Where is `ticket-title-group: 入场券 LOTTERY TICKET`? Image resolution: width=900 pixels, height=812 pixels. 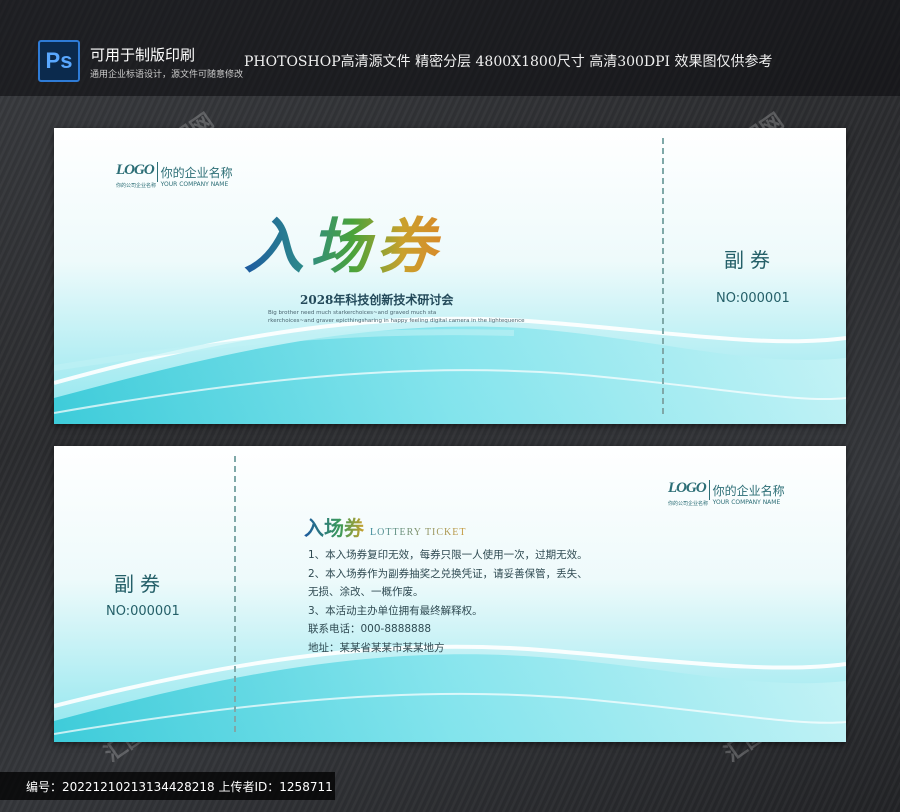 ticket-title-group: 入场券 LOTTERY TICKET is located at coordinates (385, 526).